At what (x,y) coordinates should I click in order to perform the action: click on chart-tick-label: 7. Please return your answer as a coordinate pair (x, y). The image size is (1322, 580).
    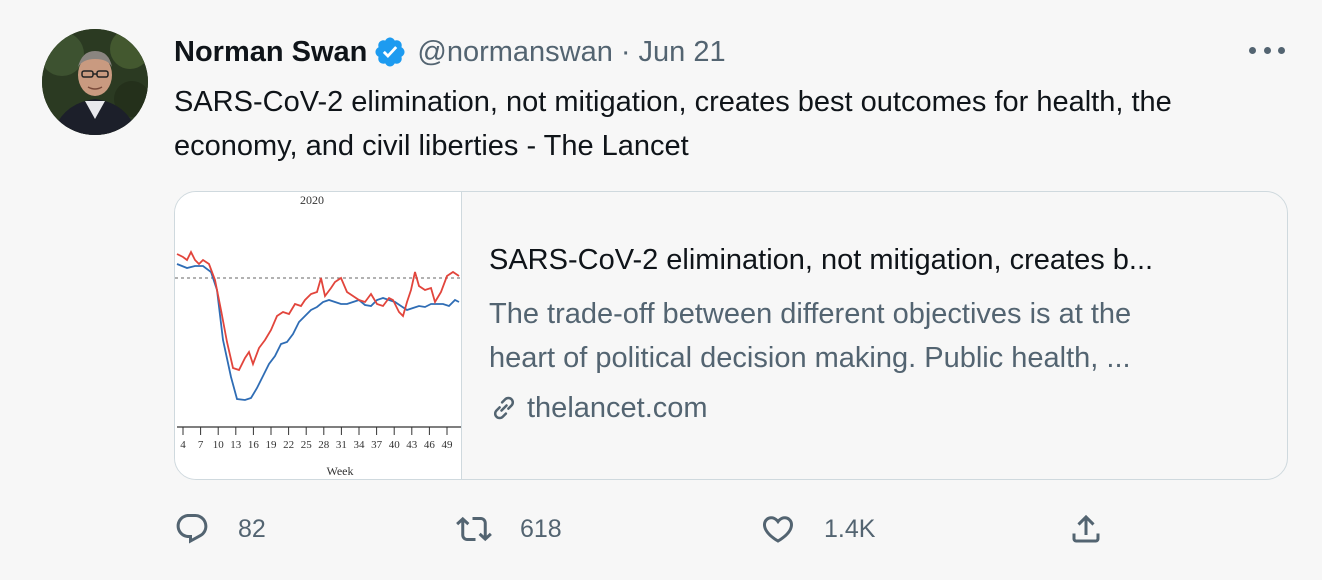
    Looking at the image, I should click on (201, 445).